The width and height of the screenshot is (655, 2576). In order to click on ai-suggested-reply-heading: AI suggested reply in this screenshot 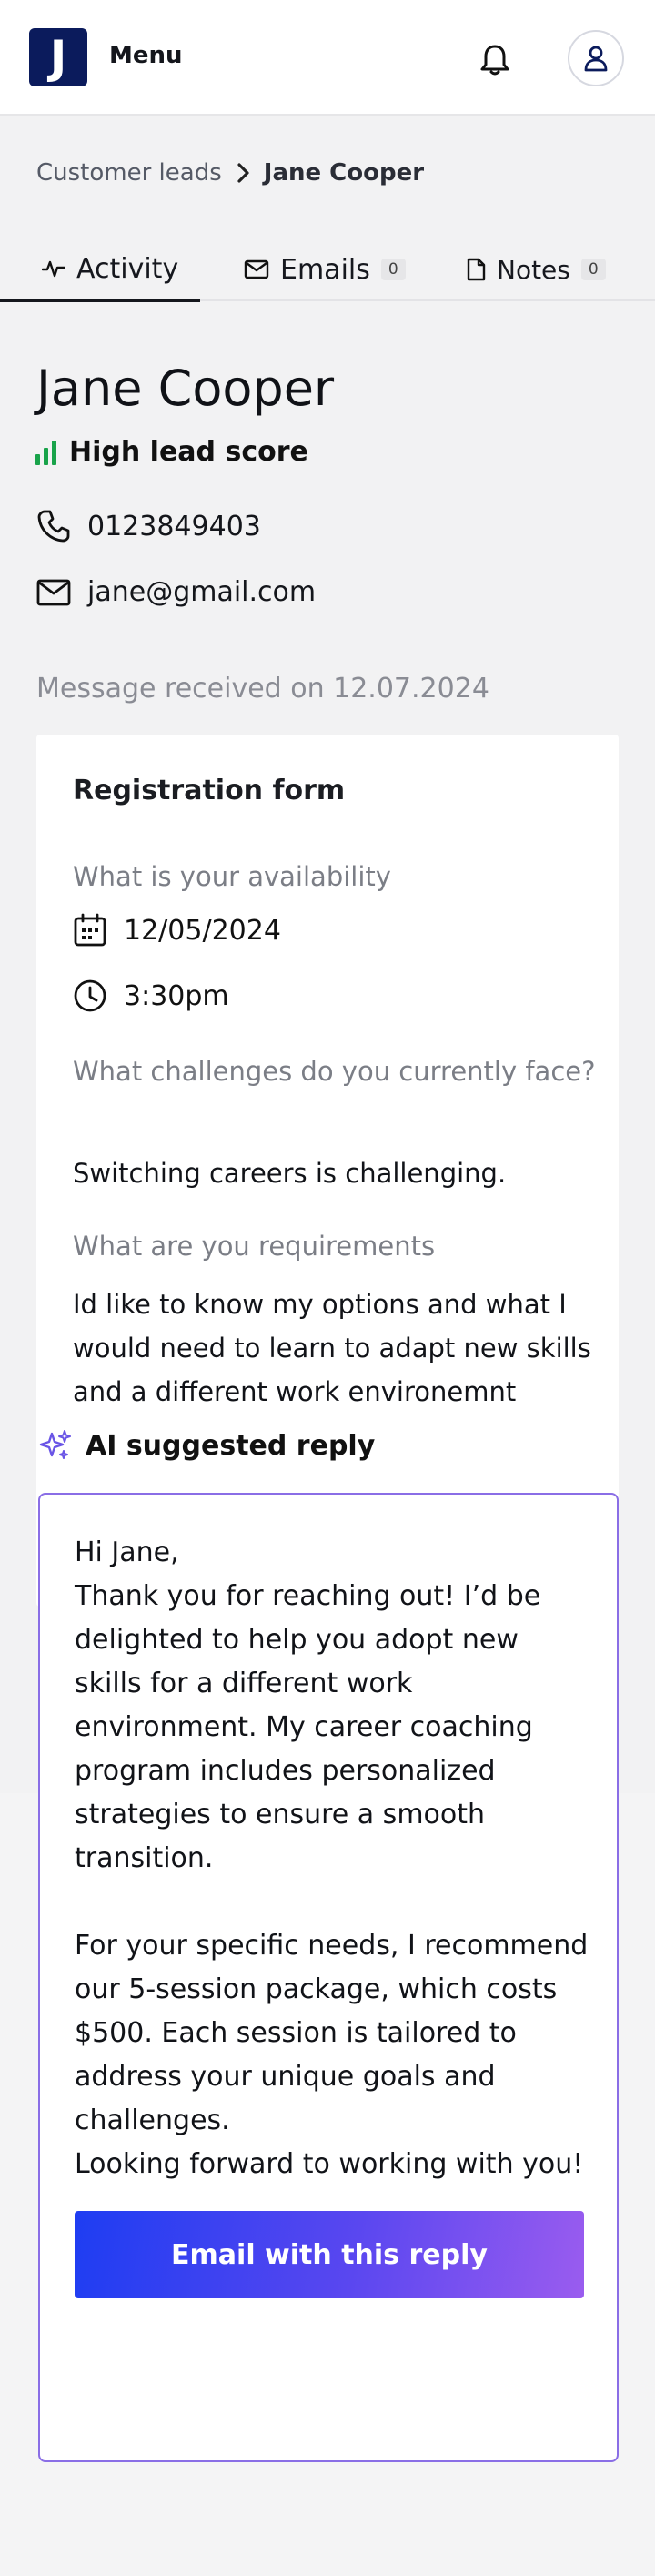, I will do `click(206, 1445)`.